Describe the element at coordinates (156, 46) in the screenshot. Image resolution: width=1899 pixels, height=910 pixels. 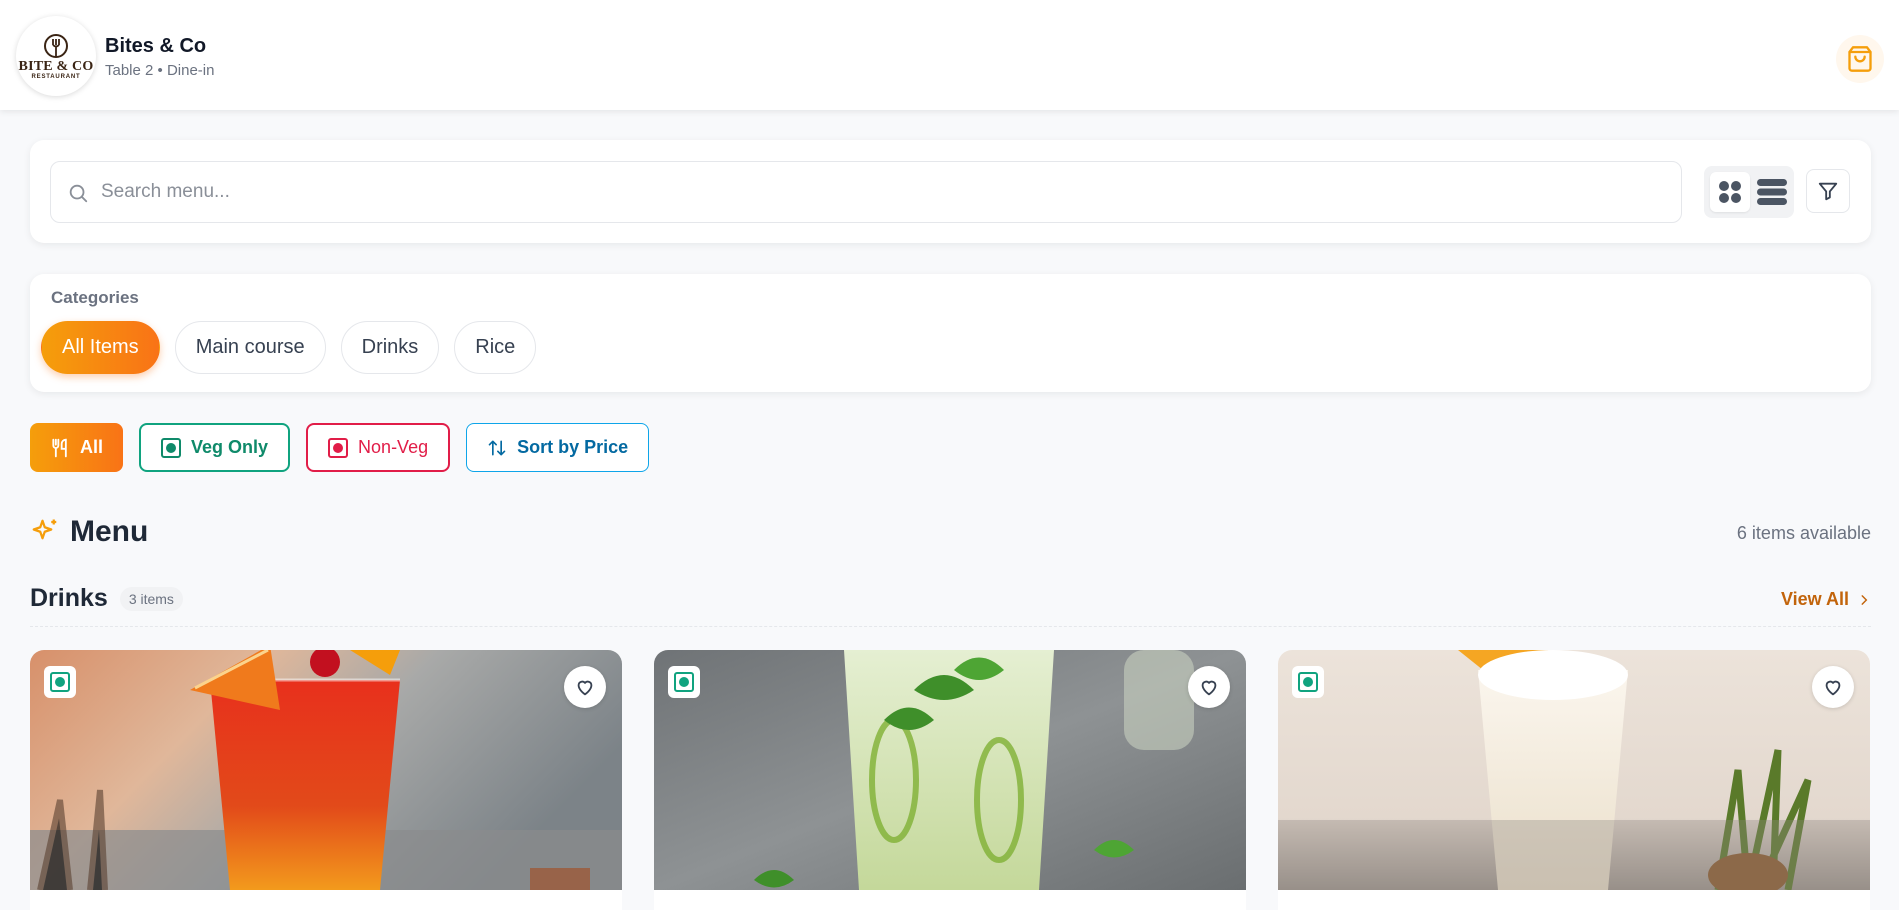
I see `restaurant-name: Bites & Co` at that location.